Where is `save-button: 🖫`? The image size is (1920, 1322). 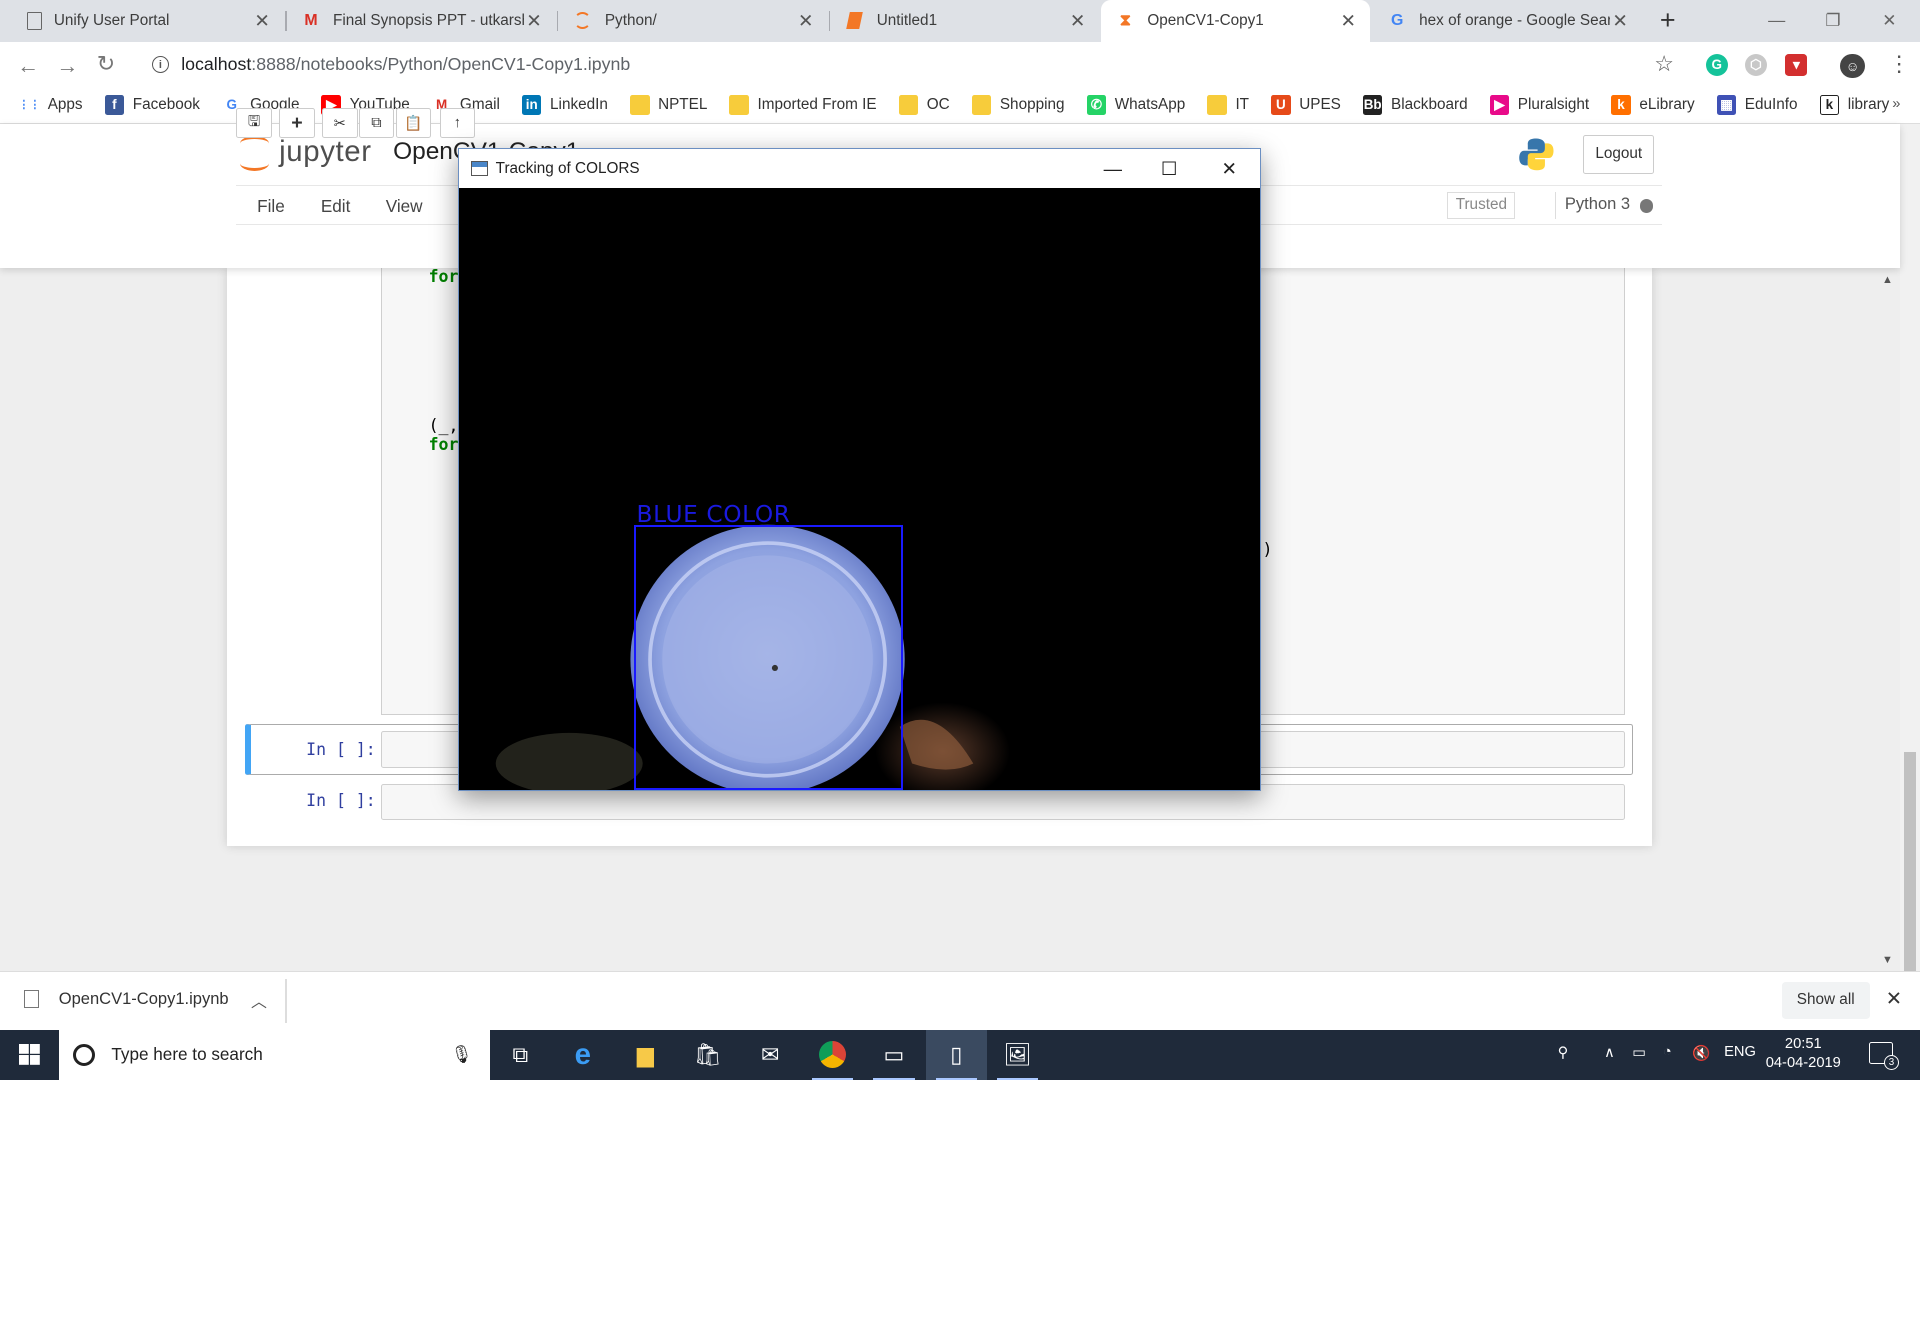
save-button: 🖫 is located at coordinates (254, 123).